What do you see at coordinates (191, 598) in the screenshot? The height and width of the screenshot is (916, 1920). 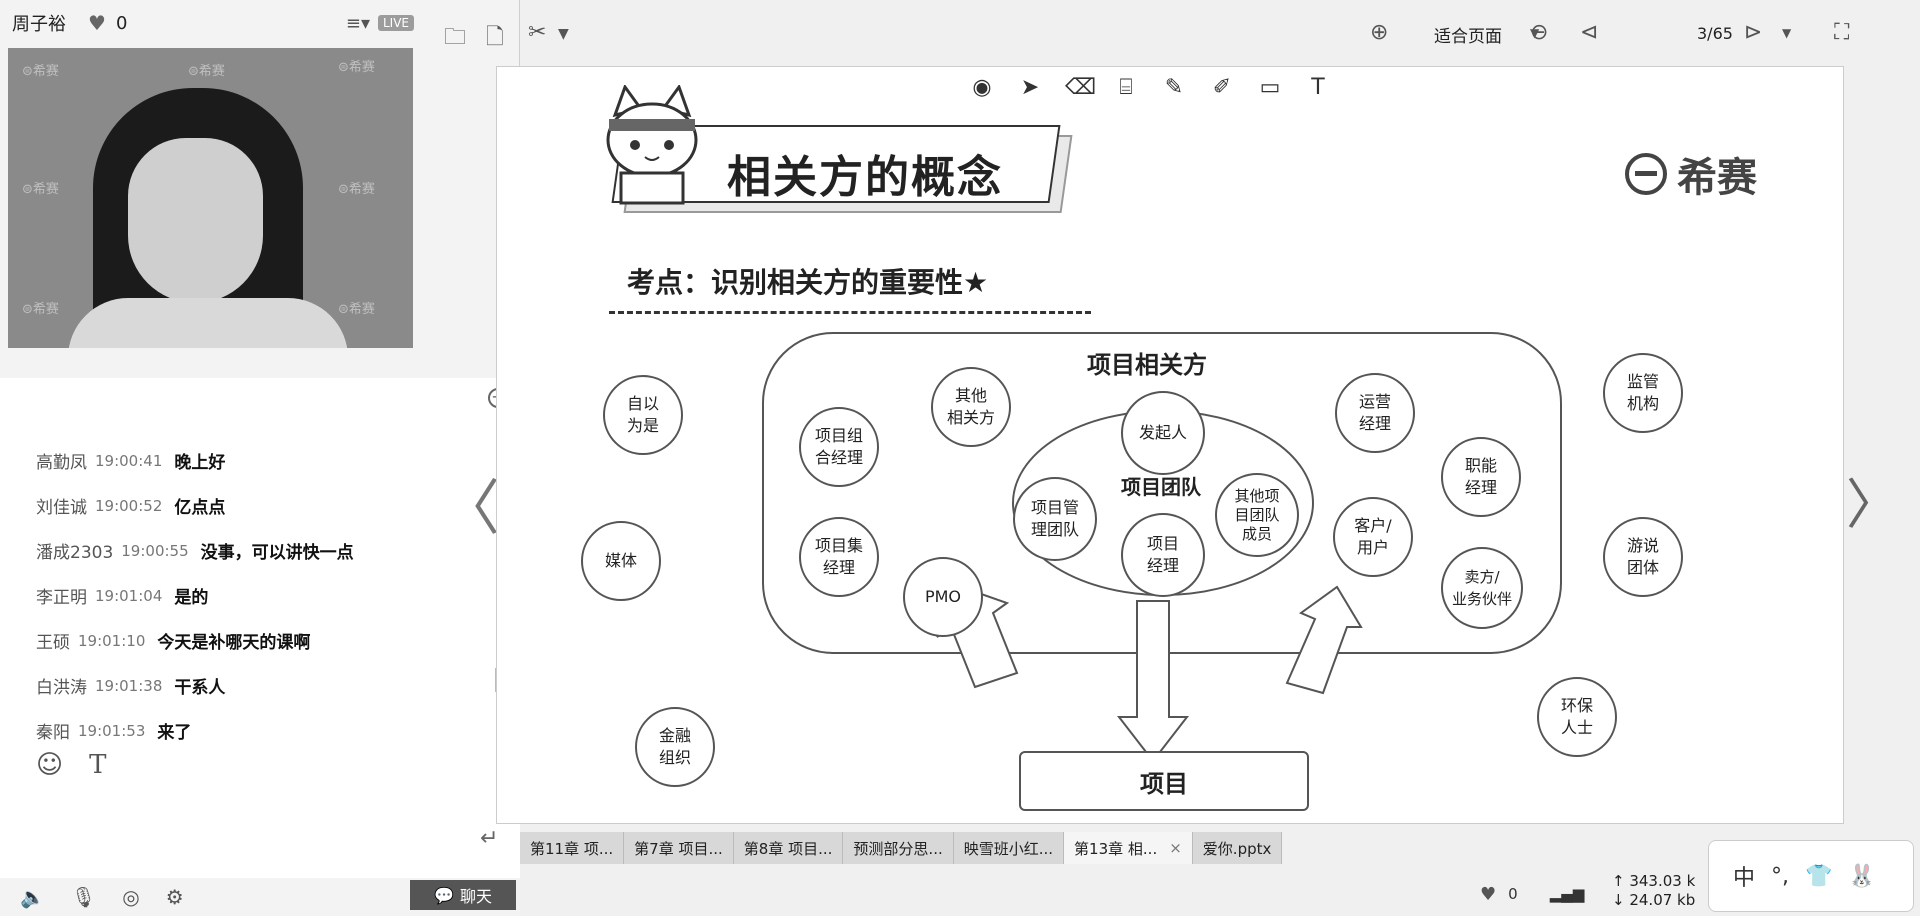 I see `chat-text: 是的` at bounding box center [191, 598].